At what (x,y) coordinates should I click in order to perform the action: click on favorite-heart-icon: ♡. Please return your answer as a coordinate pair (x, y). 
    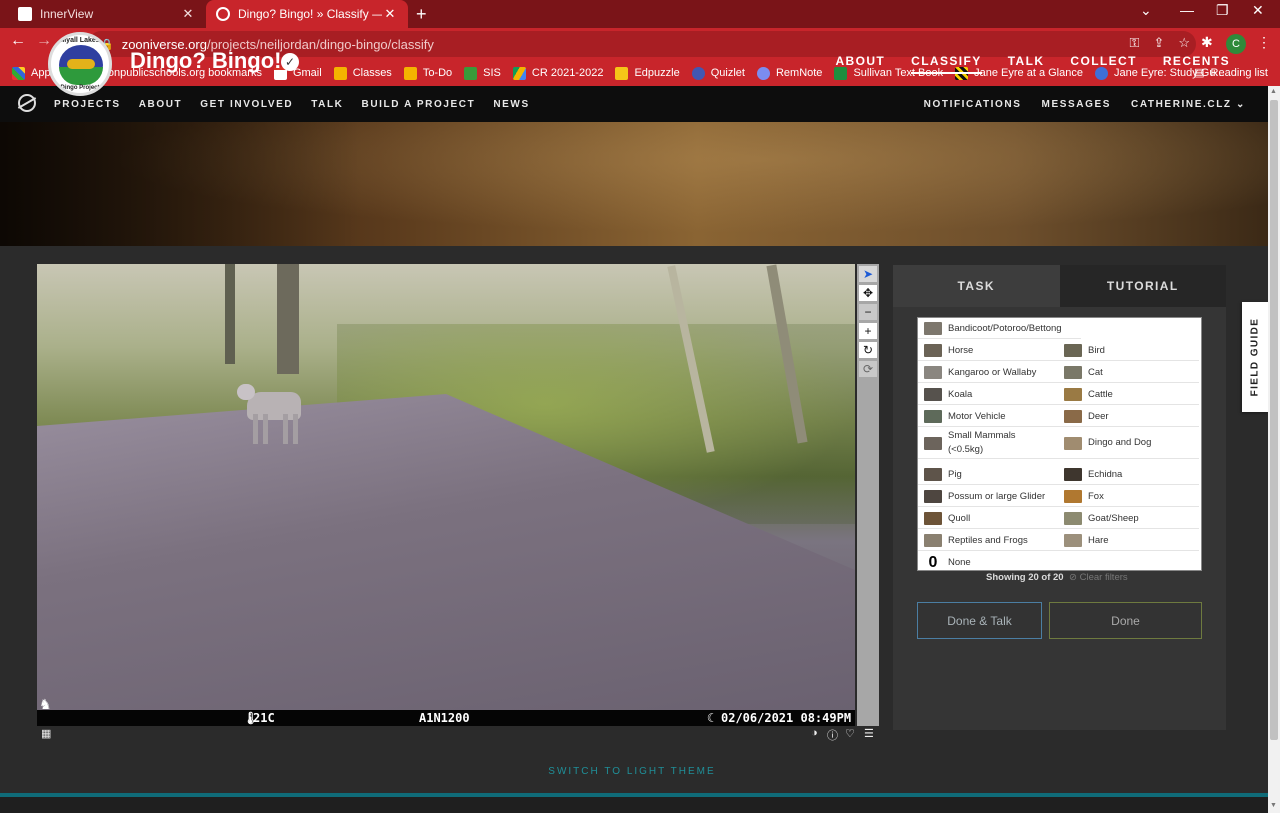
    Looking at the image, I should click on (850, 733).